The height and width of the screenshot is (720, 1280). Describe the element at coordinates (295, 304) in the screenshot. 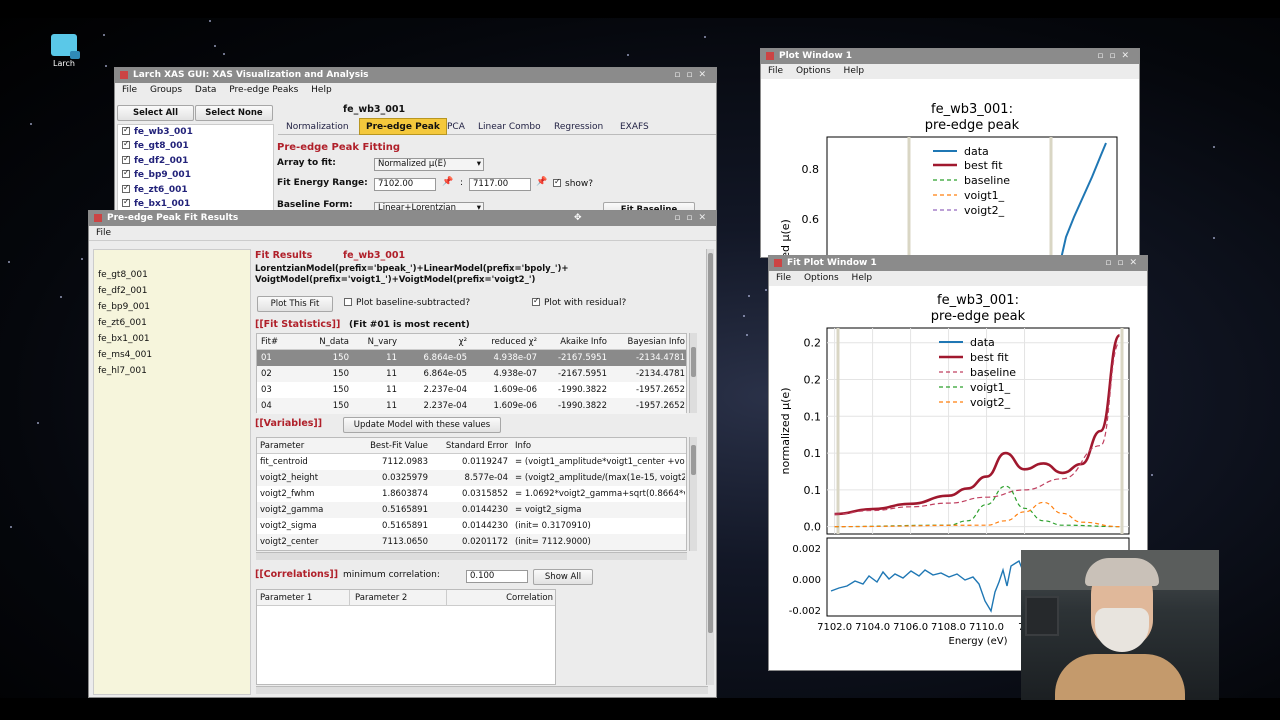

I see `plot-this-fit-button: Plot This Fit` at that location.